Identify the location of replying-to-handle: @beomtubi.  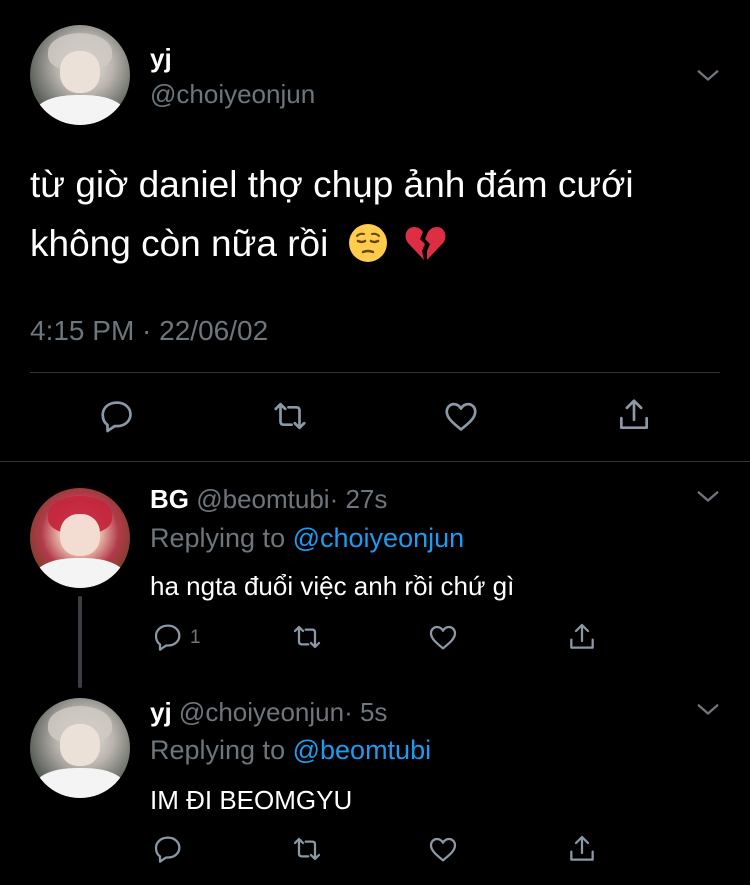
(362, 750).